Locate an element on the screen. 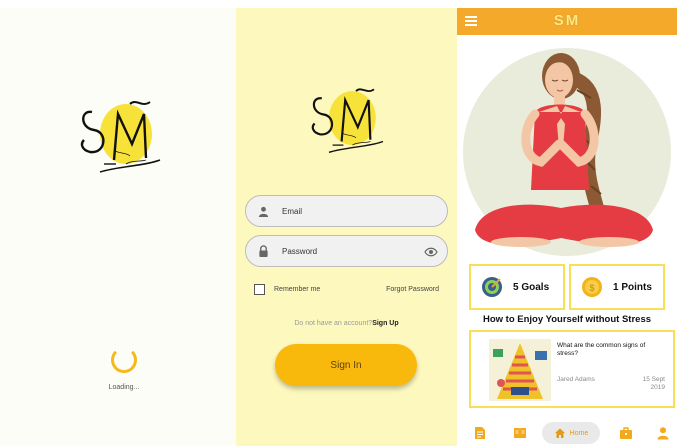  points-card: $ 1 Points is located at coordinates (617, 287).